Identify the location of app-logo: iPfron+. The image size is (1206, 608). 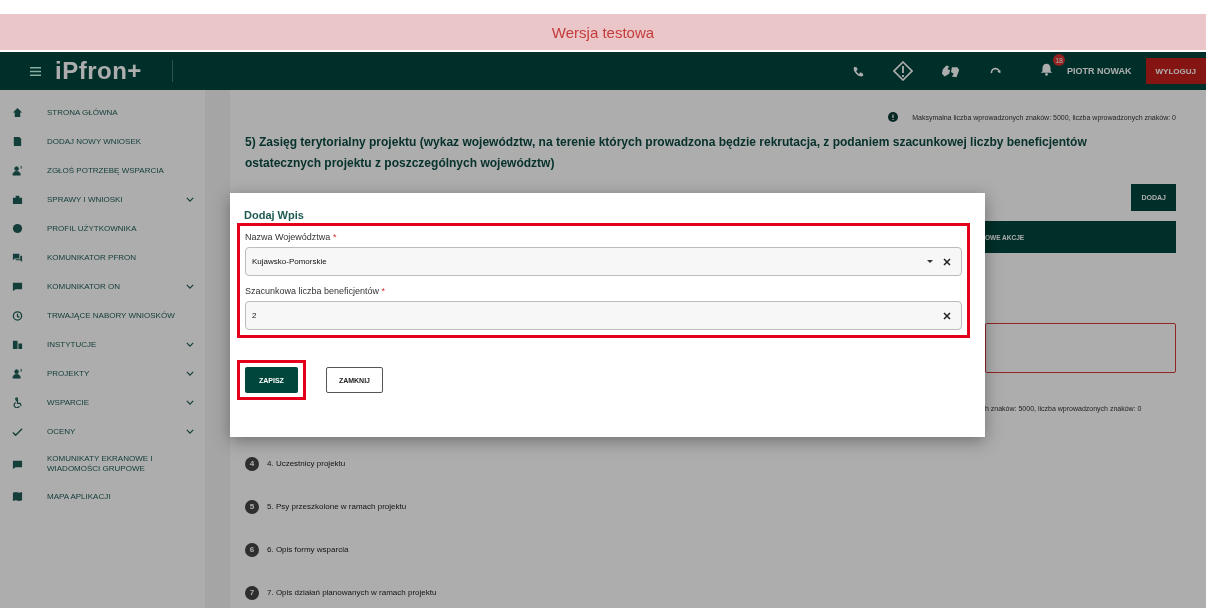
(98, 71).